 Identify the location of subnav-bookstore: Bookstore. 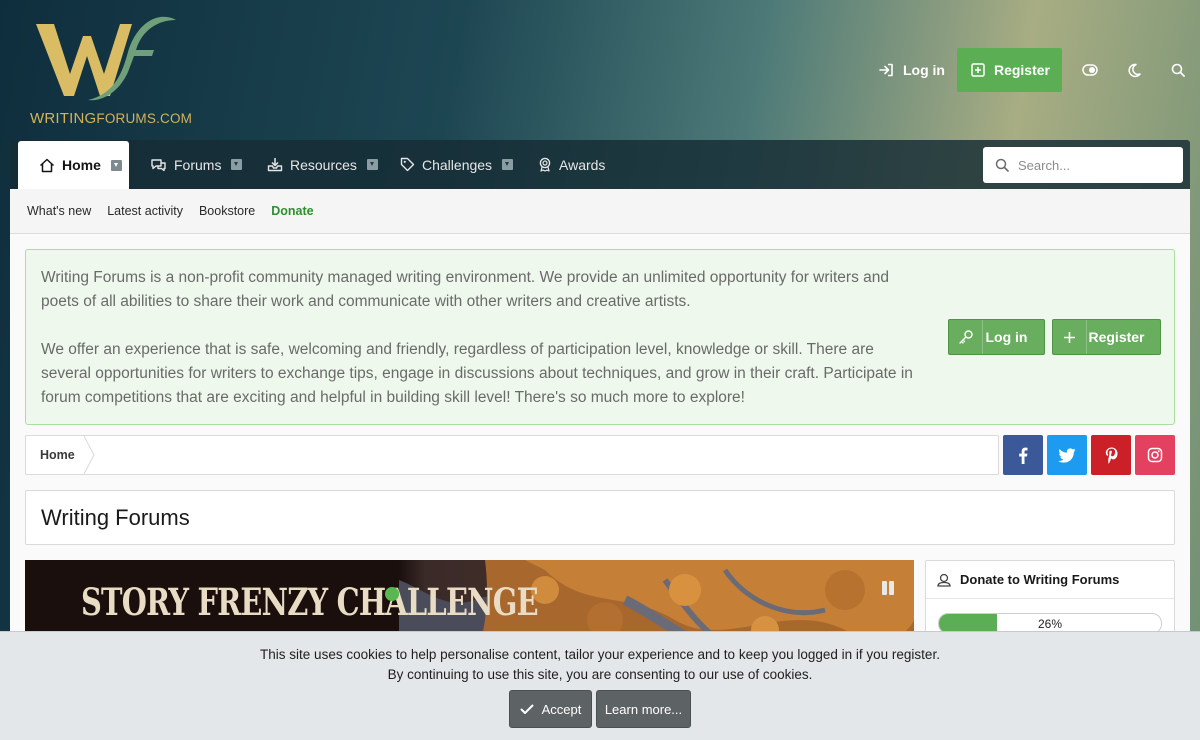
(227, 211).